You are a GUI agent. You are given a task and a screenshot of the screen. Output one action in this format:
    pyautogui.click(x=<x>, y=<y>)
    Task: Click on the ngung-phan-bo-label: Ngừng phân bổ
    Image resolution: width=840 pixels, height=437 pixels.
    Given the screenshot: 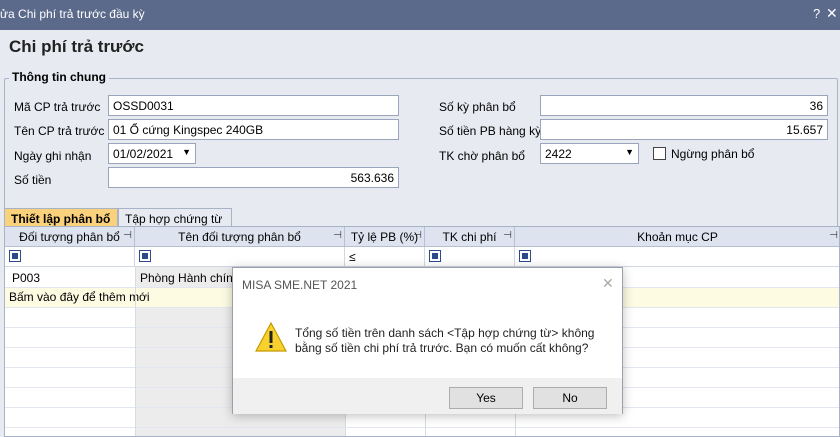 What is the action you would take?
    pyautogui.click(x=713, y=154)
    